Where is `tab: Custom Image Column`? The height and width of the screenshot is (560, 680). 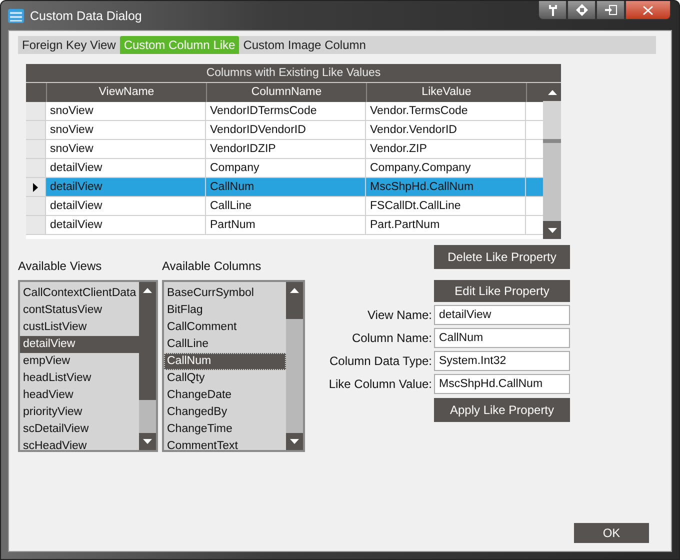
tab: Custom Image Column is located at coordinates (304, 45).